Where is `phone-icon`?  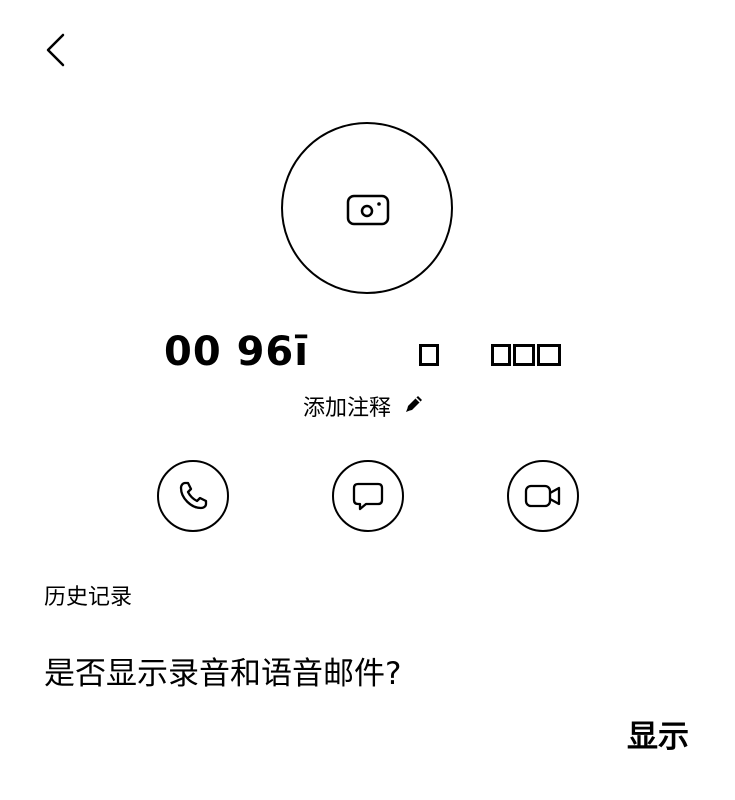 phone-icon is located at coordinates (193, 495).